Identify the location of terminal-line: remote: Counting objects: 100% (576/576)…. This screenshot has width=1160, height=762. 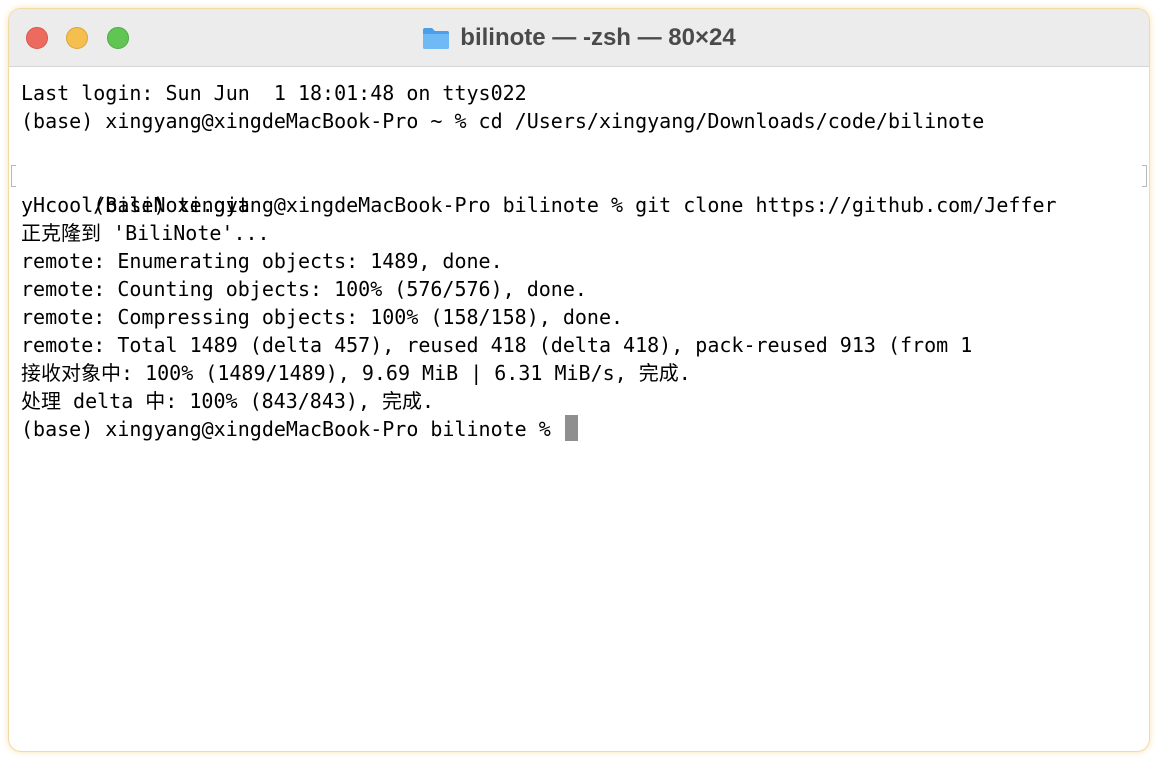
(304, 289).